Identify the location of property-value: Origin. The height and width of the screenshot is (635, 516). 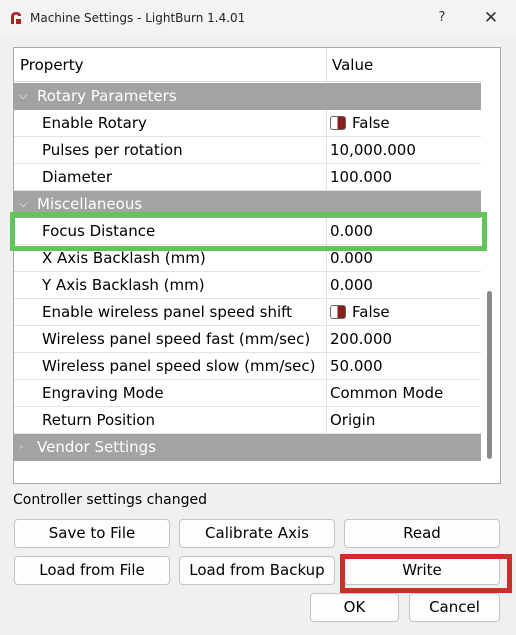
(352, 420).